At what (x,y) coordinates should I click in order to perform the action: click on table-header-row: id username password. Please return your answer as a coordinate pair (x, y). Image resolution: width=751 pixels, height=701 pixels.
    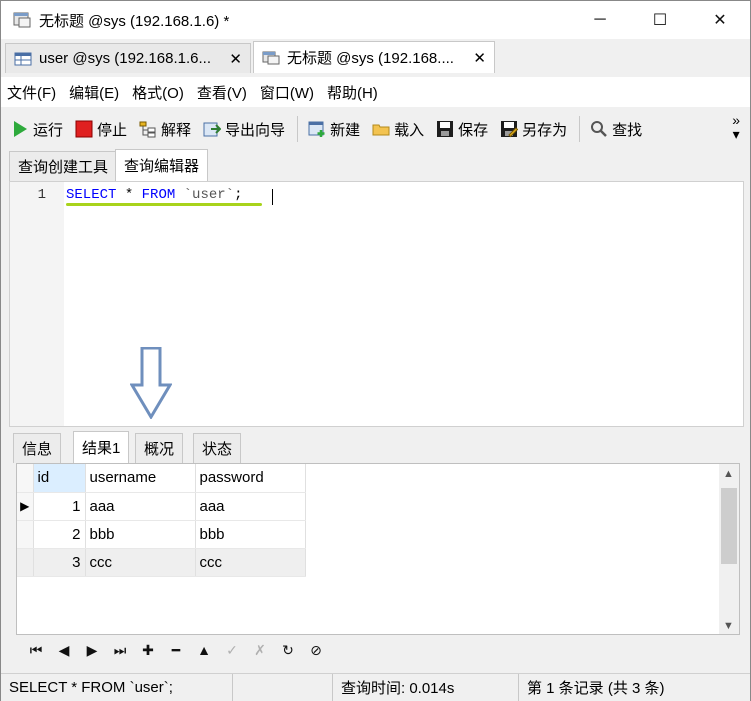
    Looking at the image, I should click on (161, 478).